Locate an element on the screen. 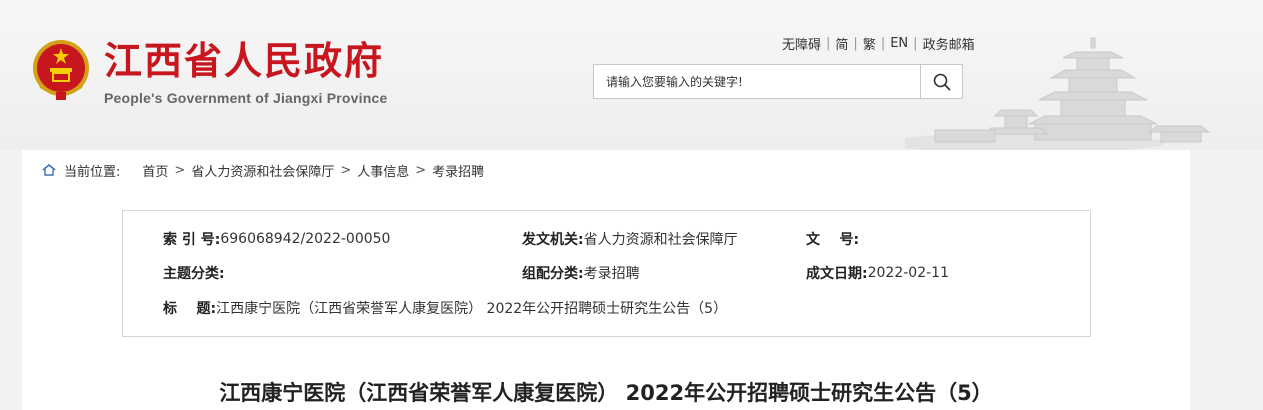 This screenshot has width=1263, height=410. meta-issuer: 发文机关: 省人力资源和社会保障厅 is located at coordinates (630, 239).